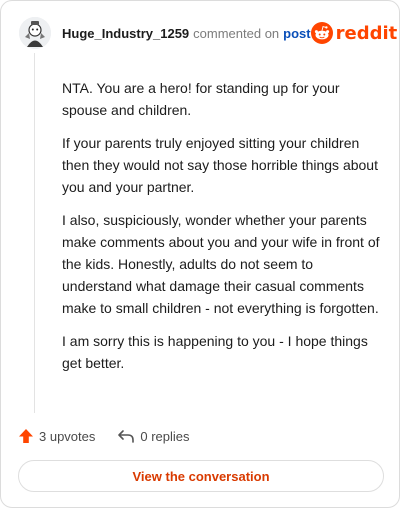  I want to click on reply-arrow-icon, so click(126, 436).